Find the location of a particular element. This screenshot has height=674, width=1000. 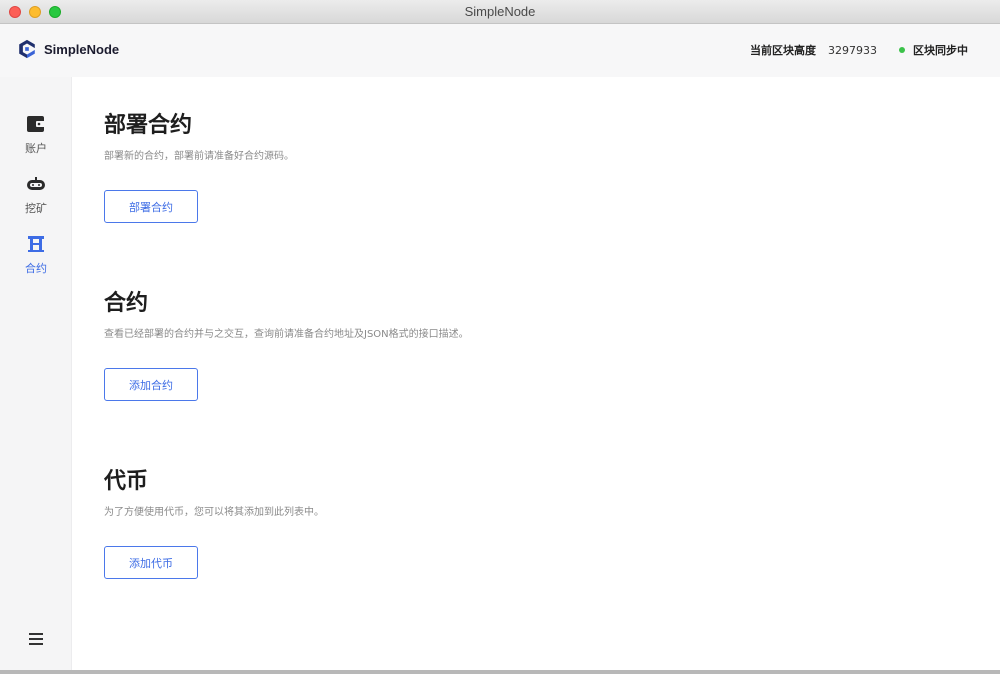

section-description: 部署新的合约，部署前请准备好合约源码。 is located at coordinates (199, 156).